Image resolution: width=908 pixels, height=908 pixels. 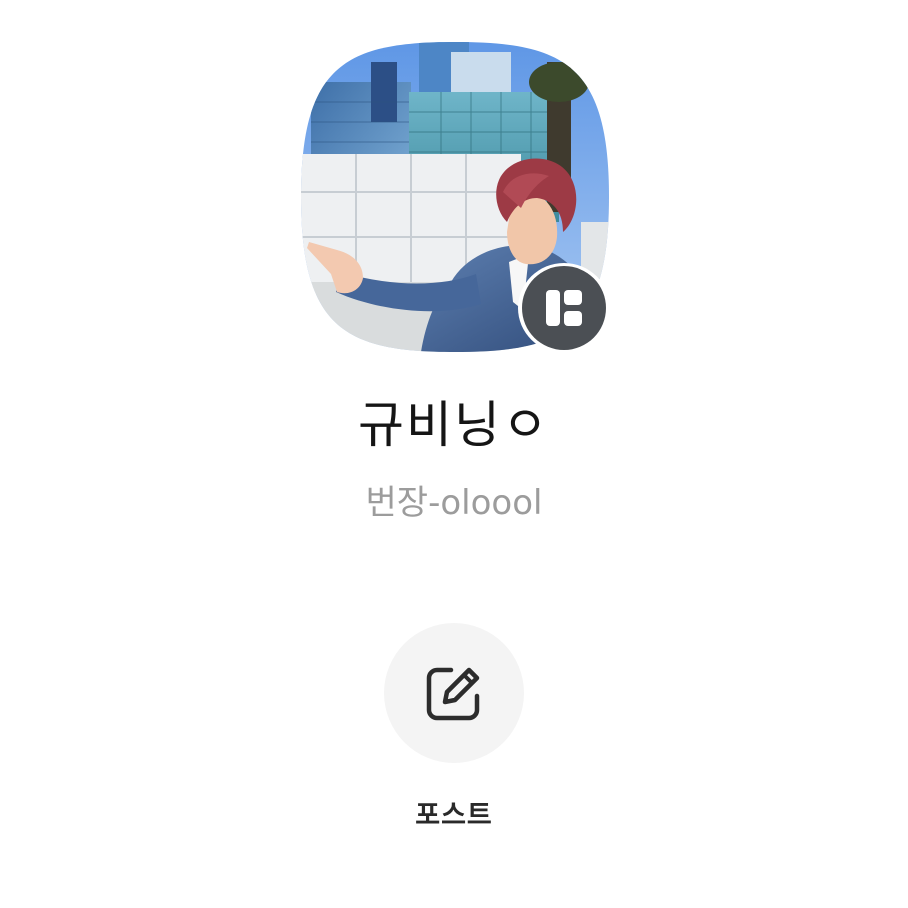 I want to click on profile-name: 규비닝ㅇ, so click(x=454, y=425).